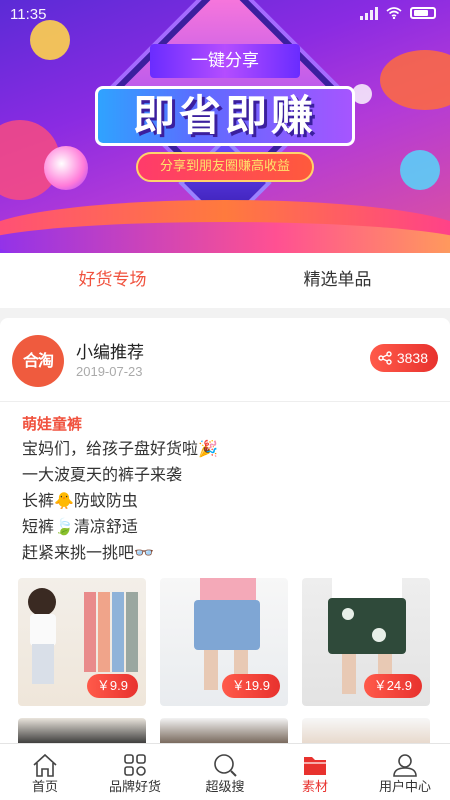 This screenshot has height=800, width=450. I want to click on battery-icon, so click(423, 13).